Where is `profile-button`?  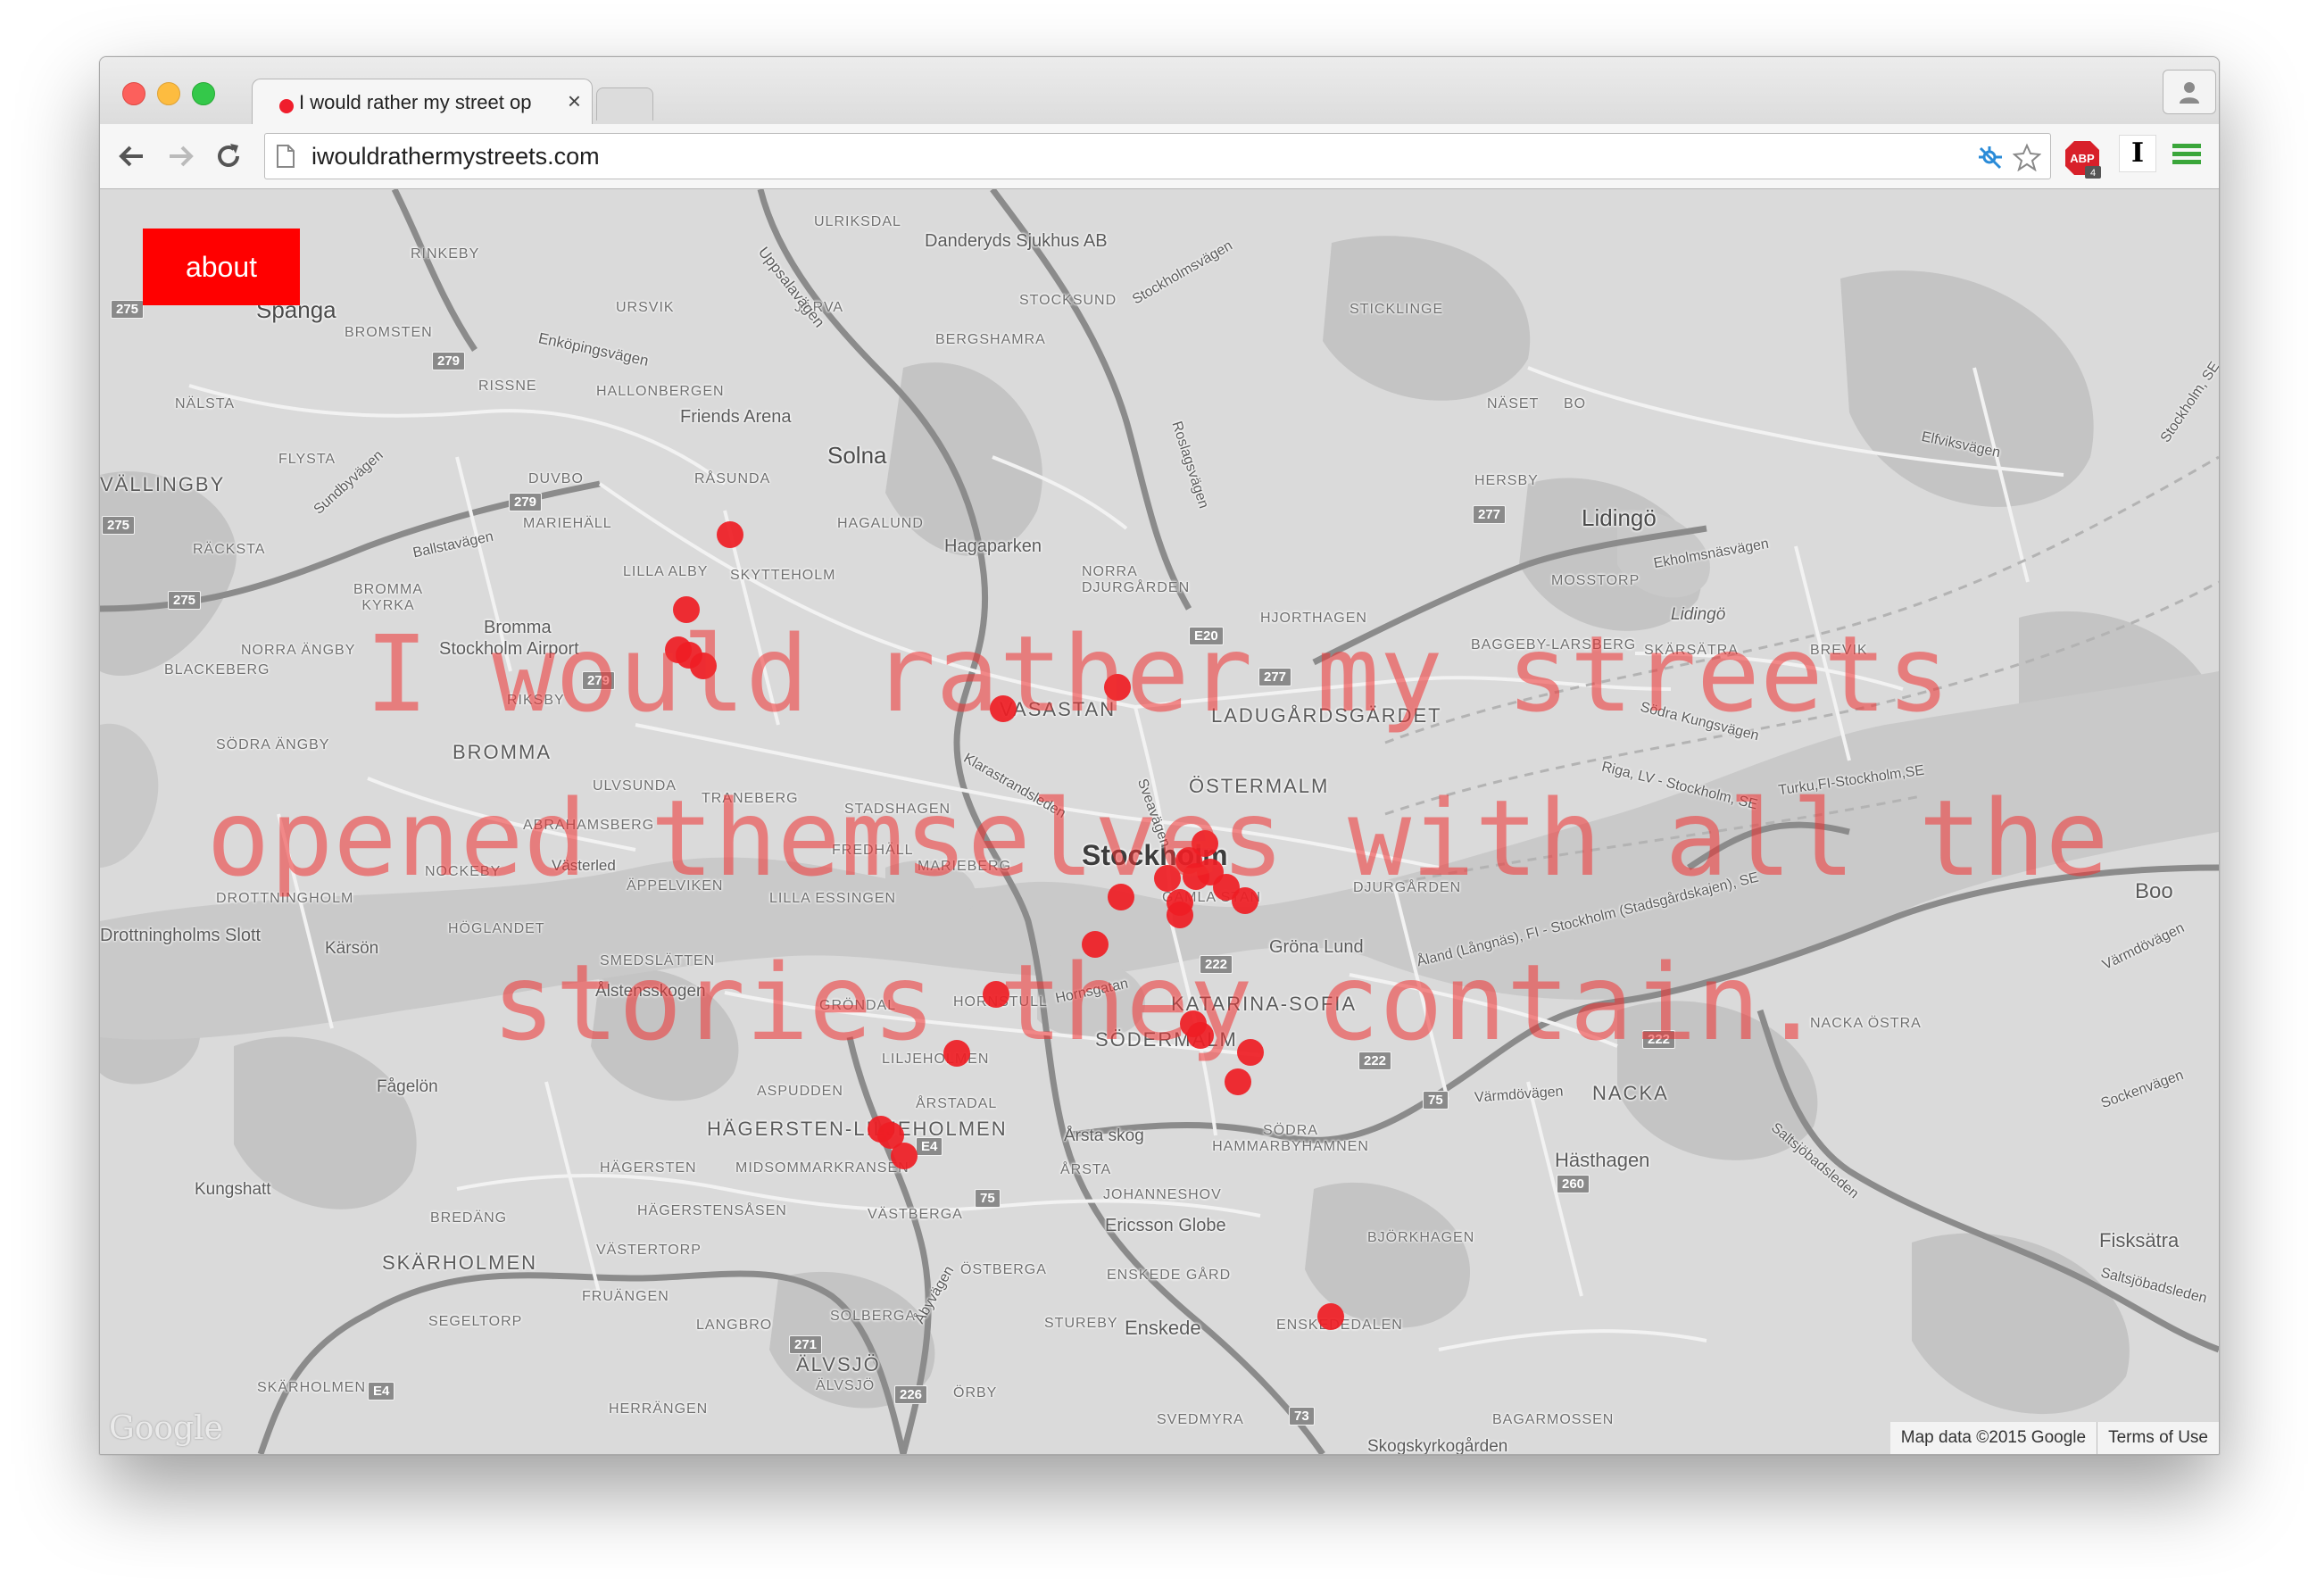 profile-button is located at coordinates (2189, 92).